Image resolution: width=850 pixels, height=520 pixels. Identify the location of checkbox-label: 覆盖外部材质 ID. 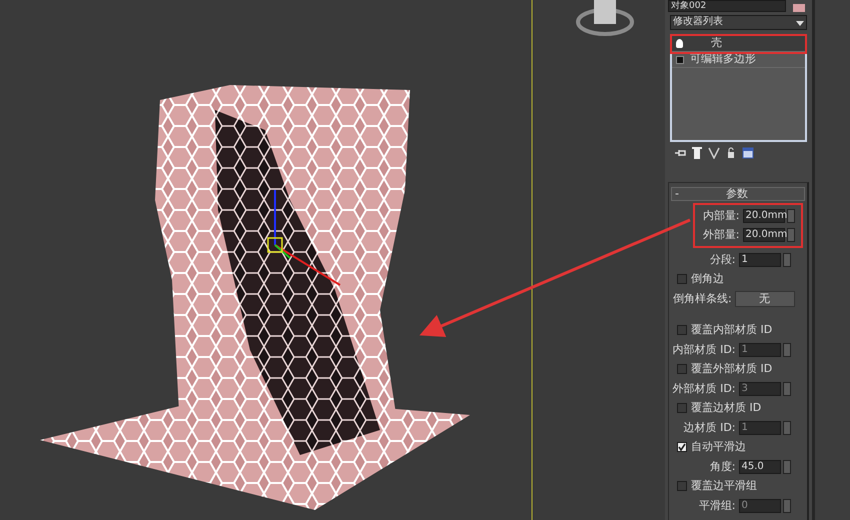
(731, 369).